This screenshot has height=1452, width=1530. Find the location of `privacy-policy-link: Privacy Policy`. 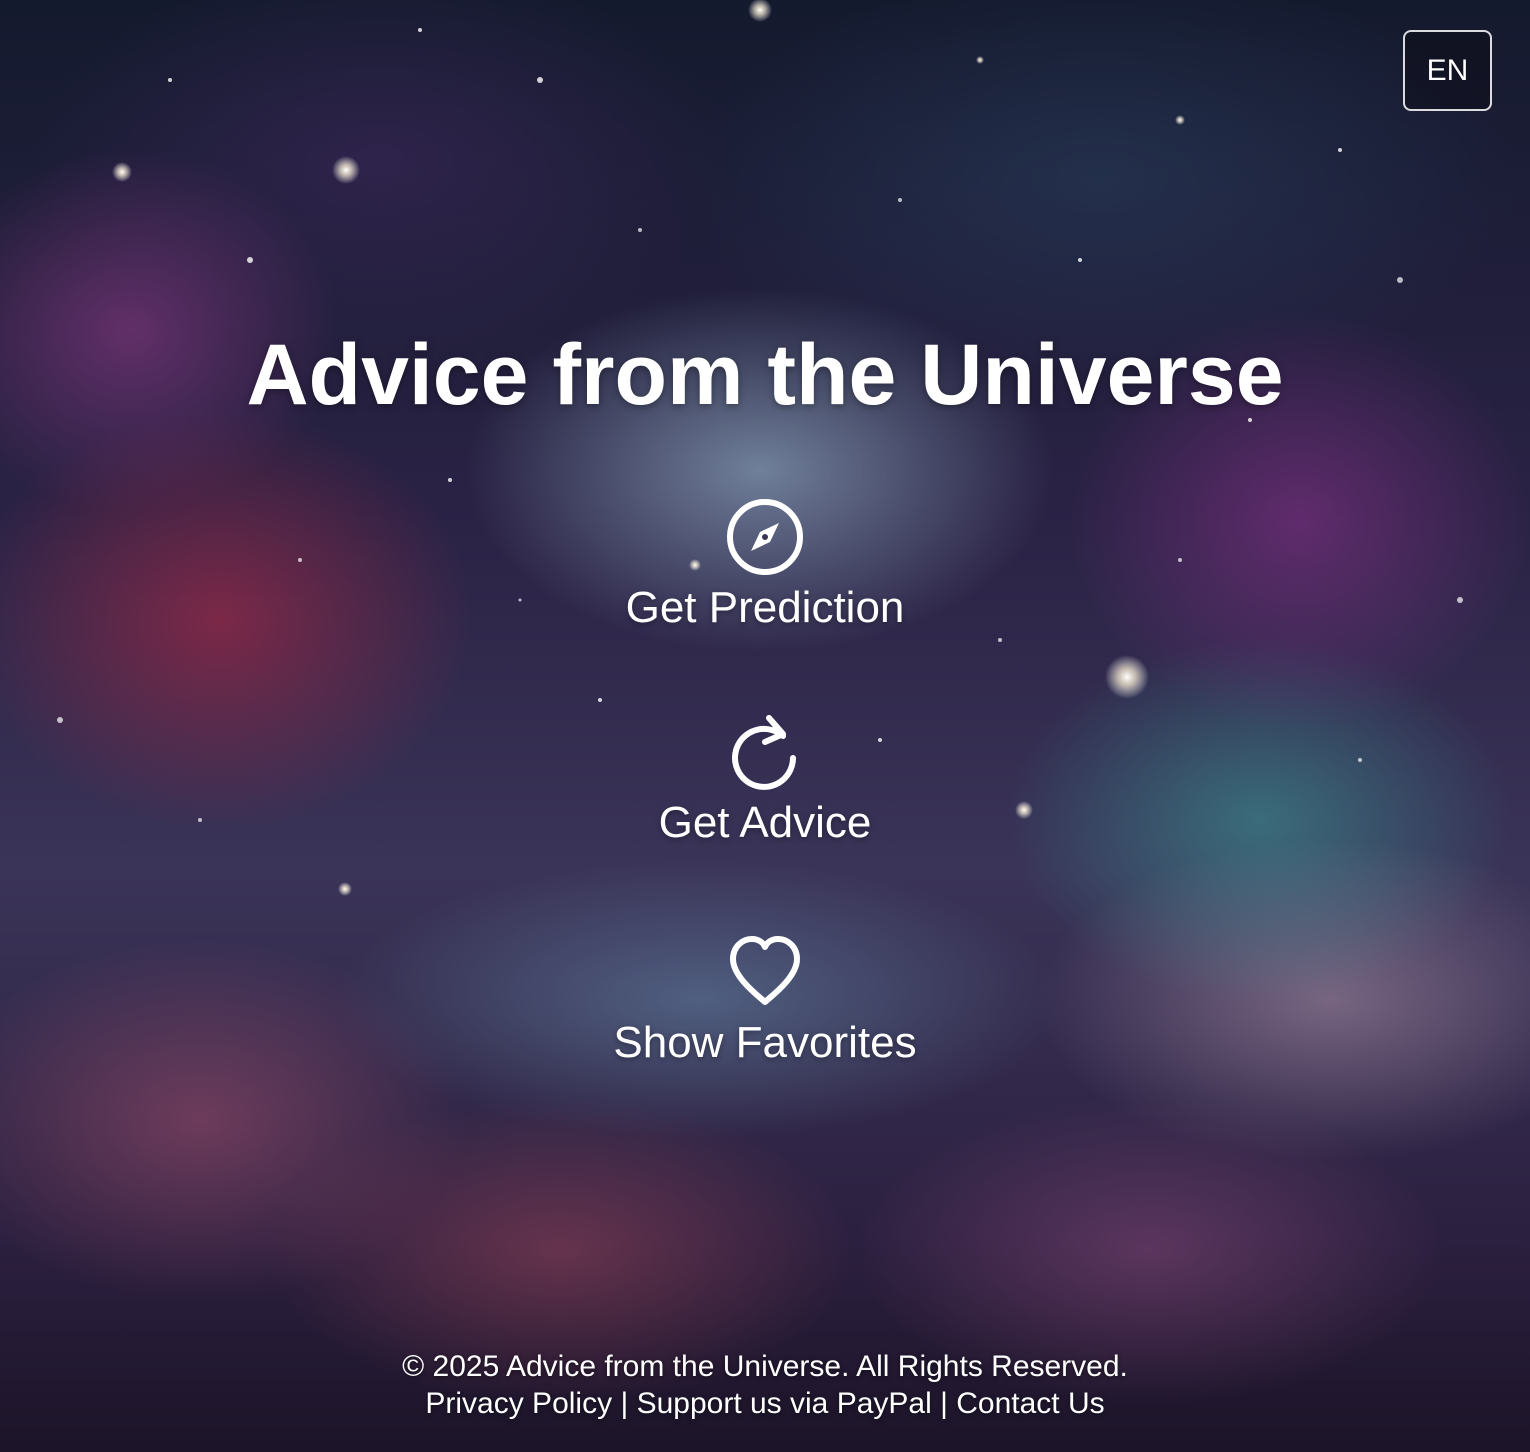

privacy-policy-link: Privacy Policy is located at coordinates (518, 1403).